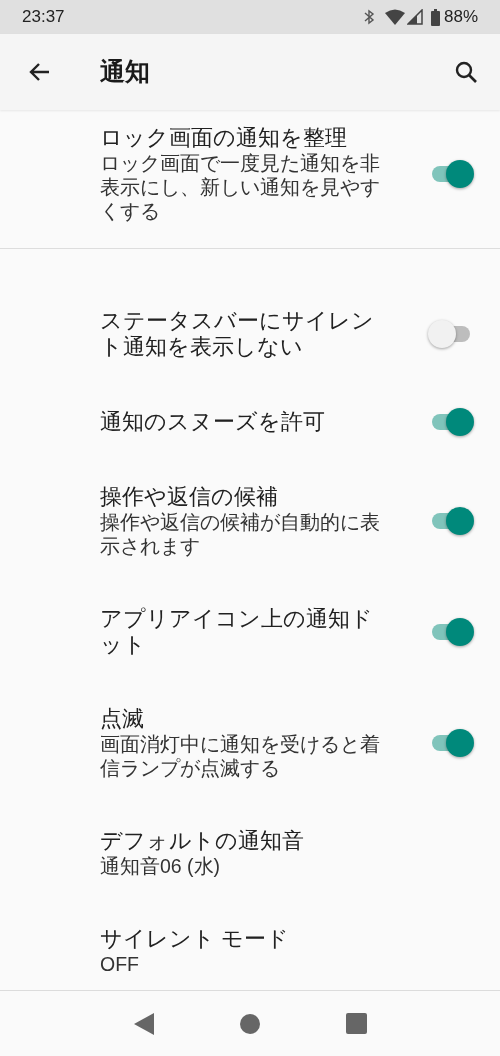 The width and height of the screenshot is (500, 1056). What do you see at coordinates (202, 841) in the screenshot?
I see `setting-title: デフォルトの通知音` at bounding box center [202, 841].